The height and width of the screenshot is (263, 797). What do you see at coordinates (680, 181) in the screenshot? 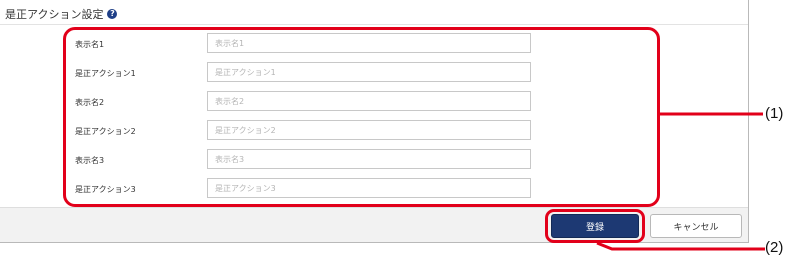
I see `callout-lines` at bounding box center [680, 181].